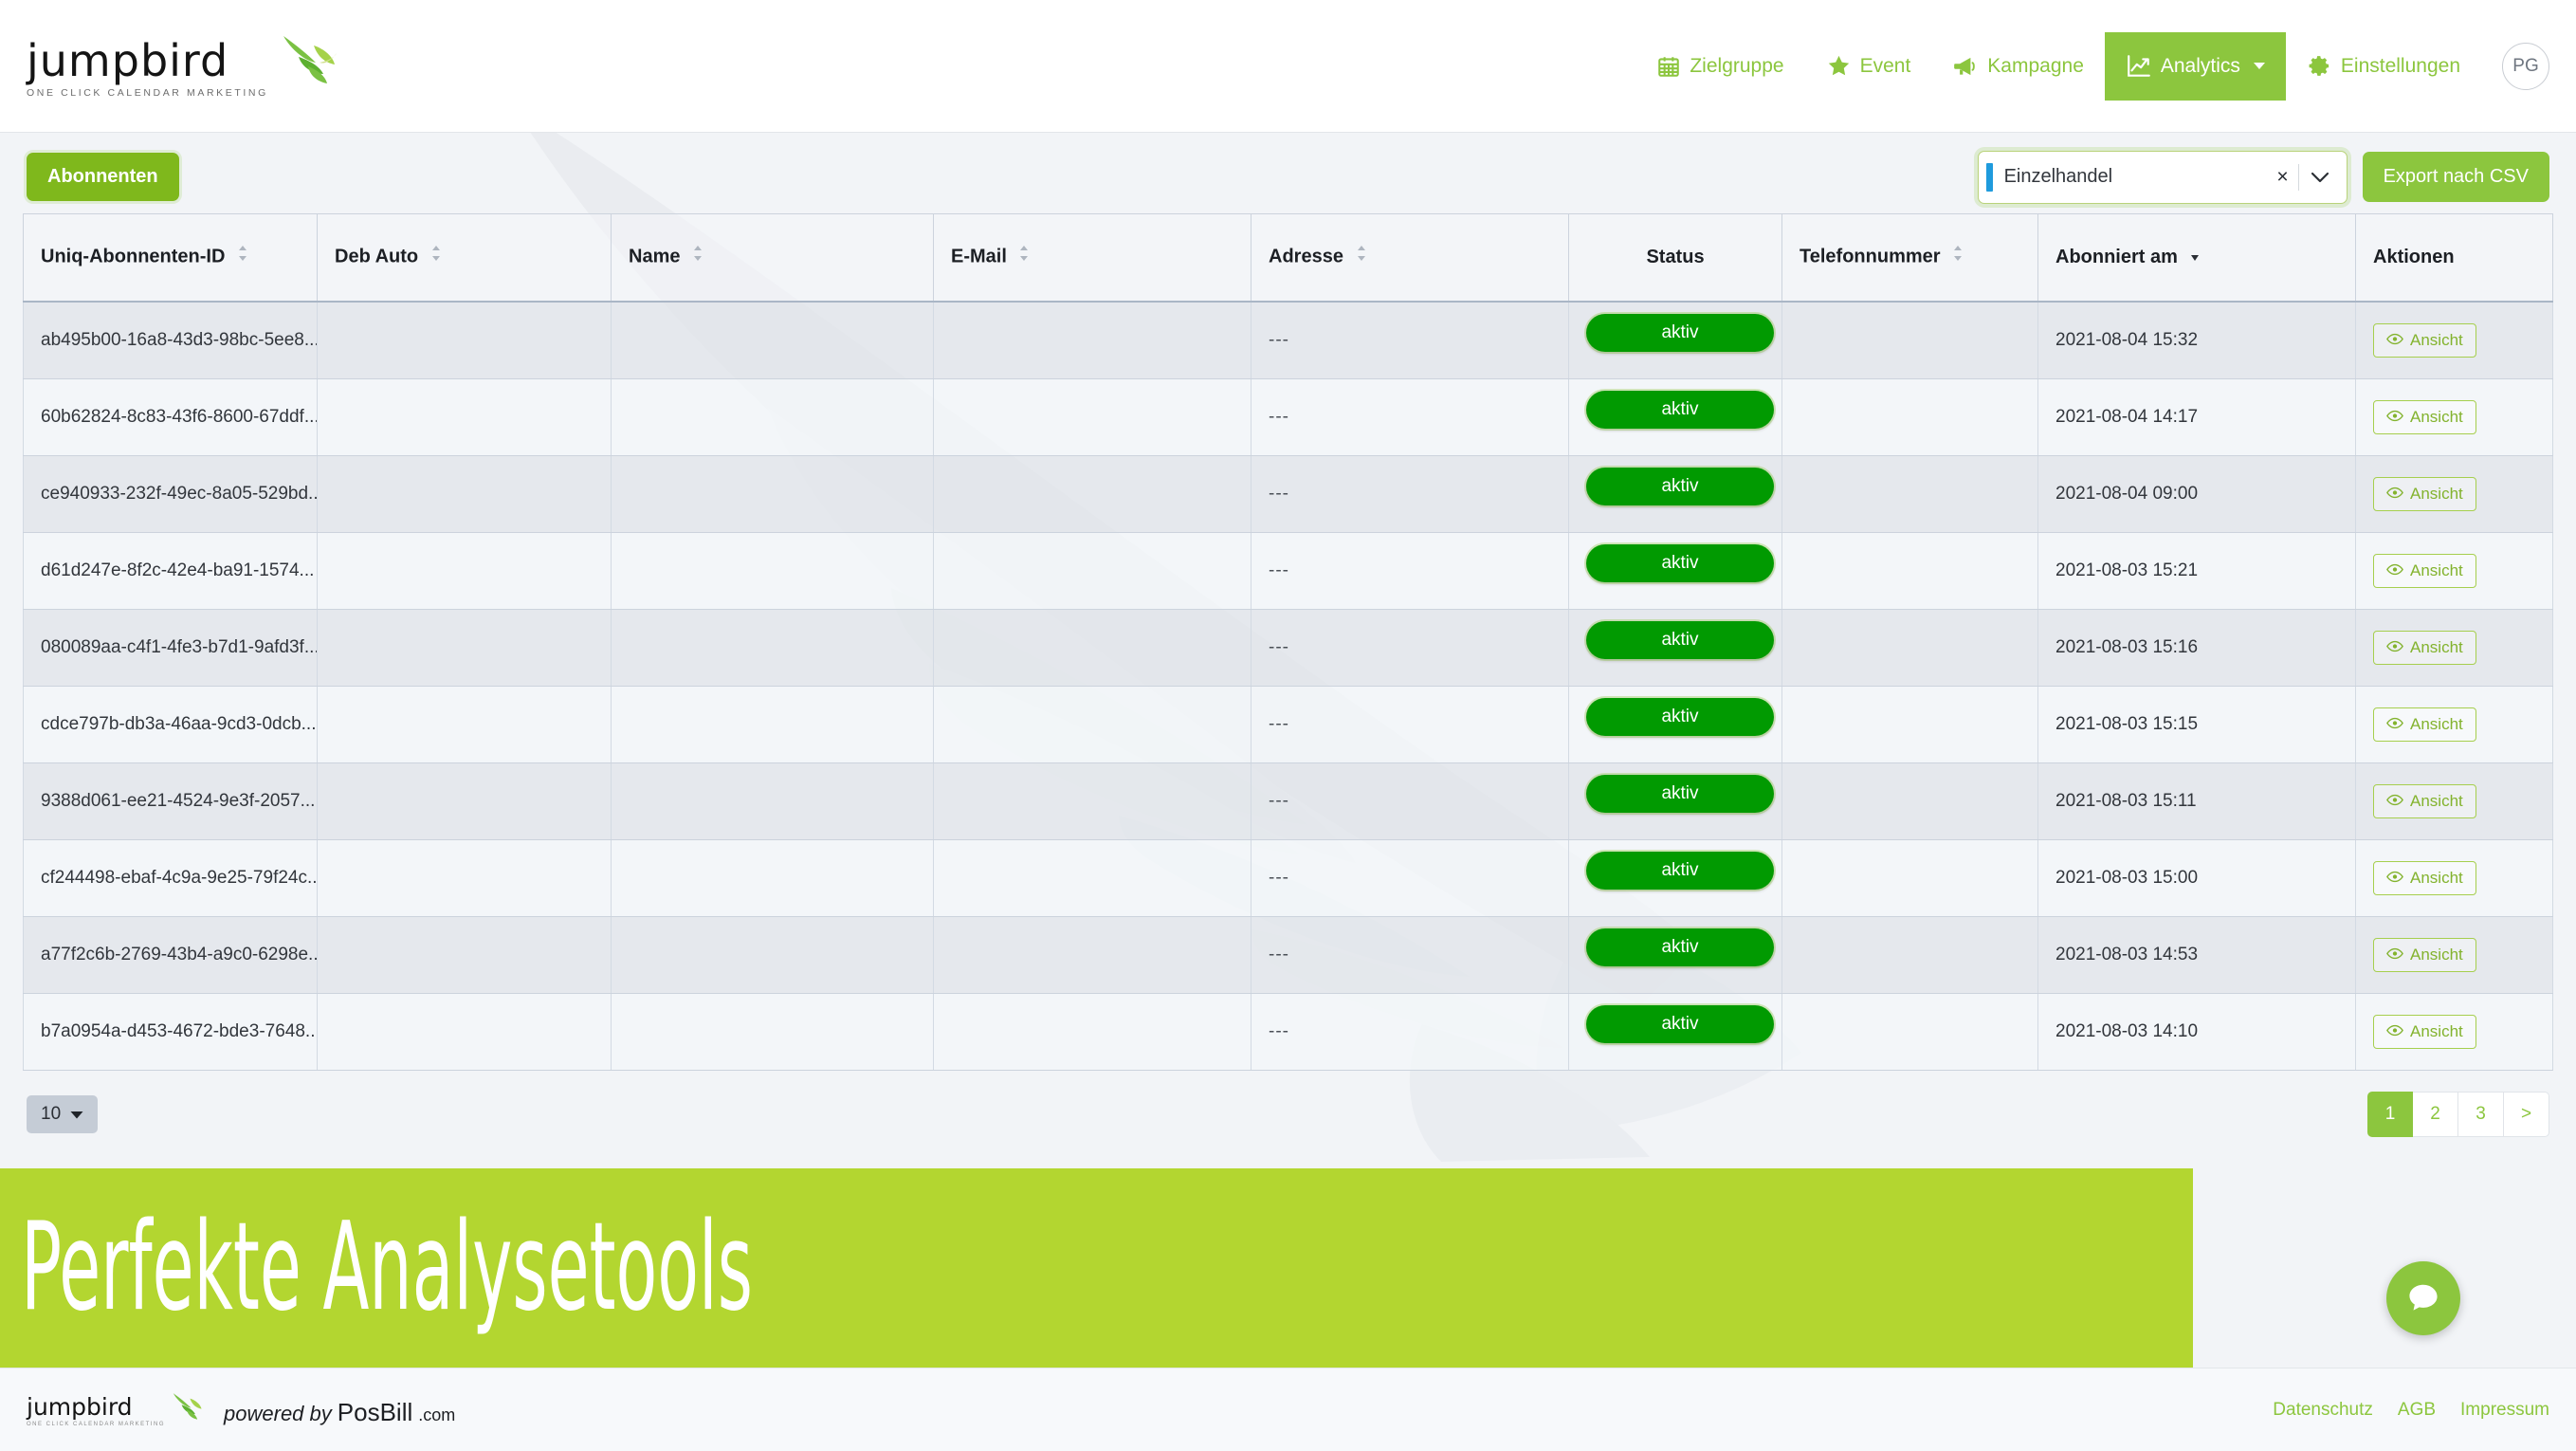  What do you see at coordinates (2481, 1114) in the screenshot?
I see `pagination-page-3: 3` at bounding box center [2481, 1114].